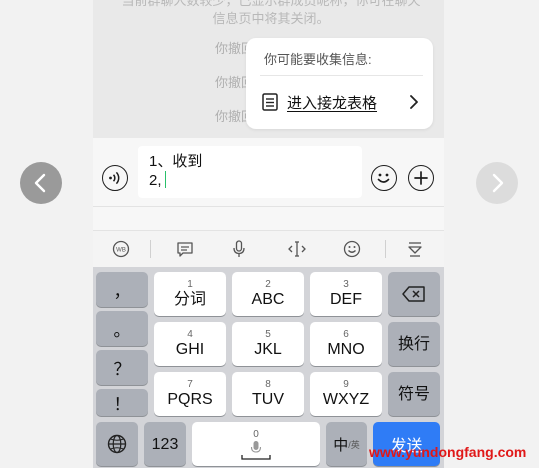  I want to click on number-switch-key: 123, so click(165, 444).